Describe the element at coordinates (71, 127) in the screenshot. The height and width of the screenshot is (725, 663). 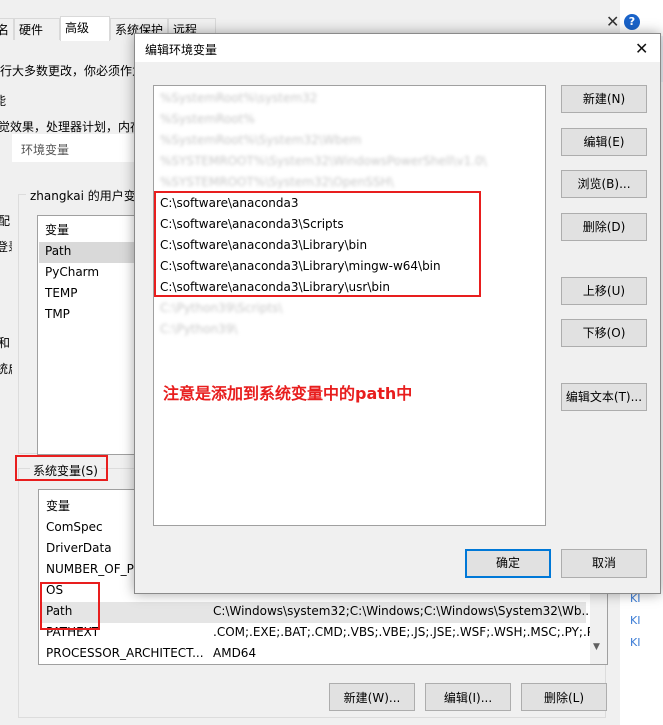
I see `performance-desc: 觉效果，处理器计划，内存` at that location.